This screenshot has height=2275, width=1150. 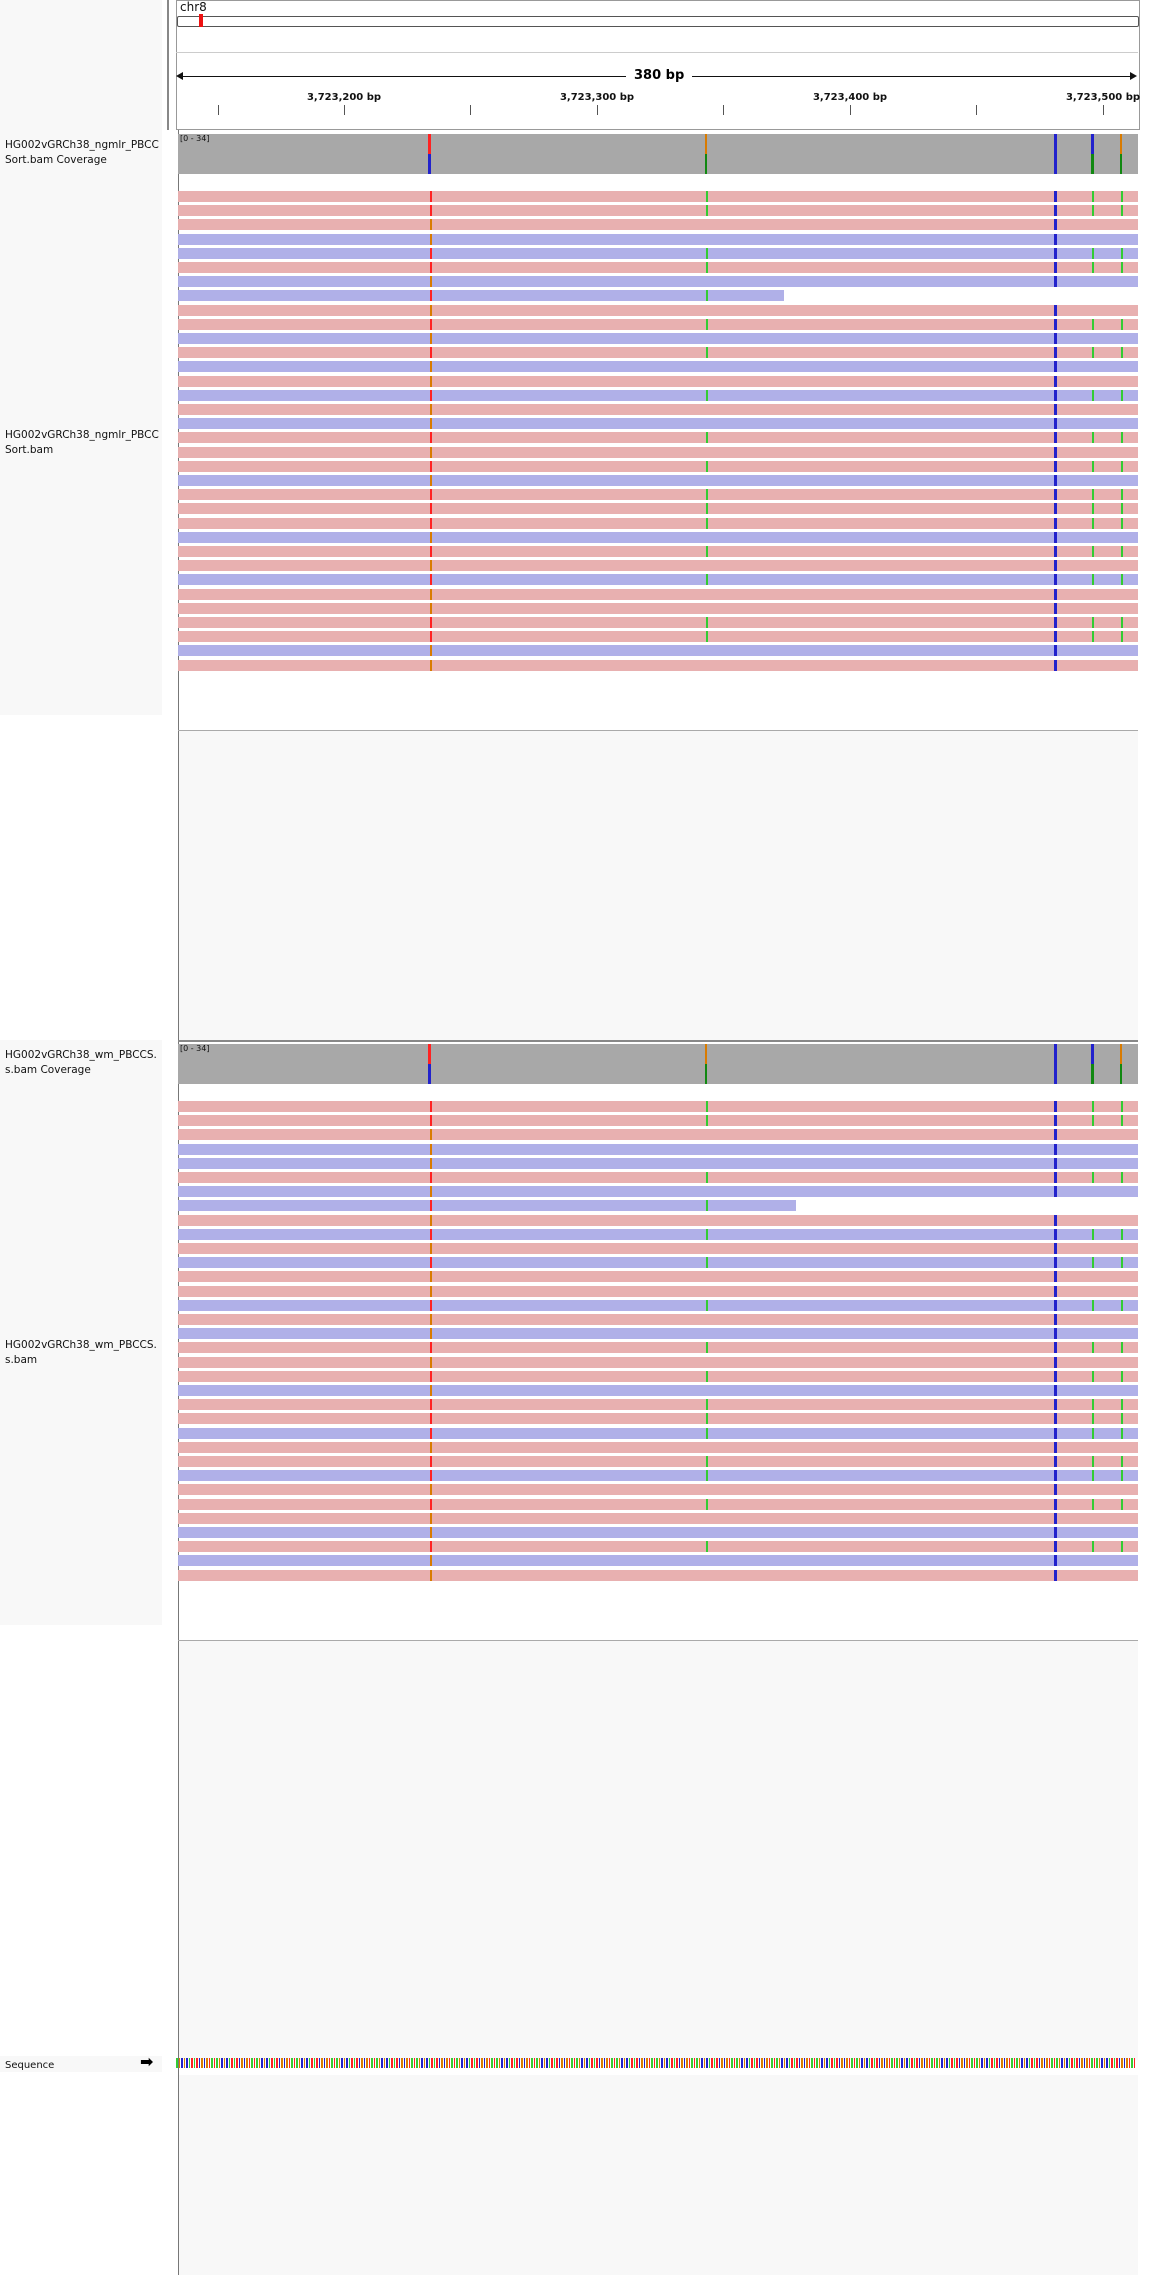 What do you see at coordinates (658, 21) in the screenshot?
I see `chromosome-ideogram` at bounding box center [658, 21].